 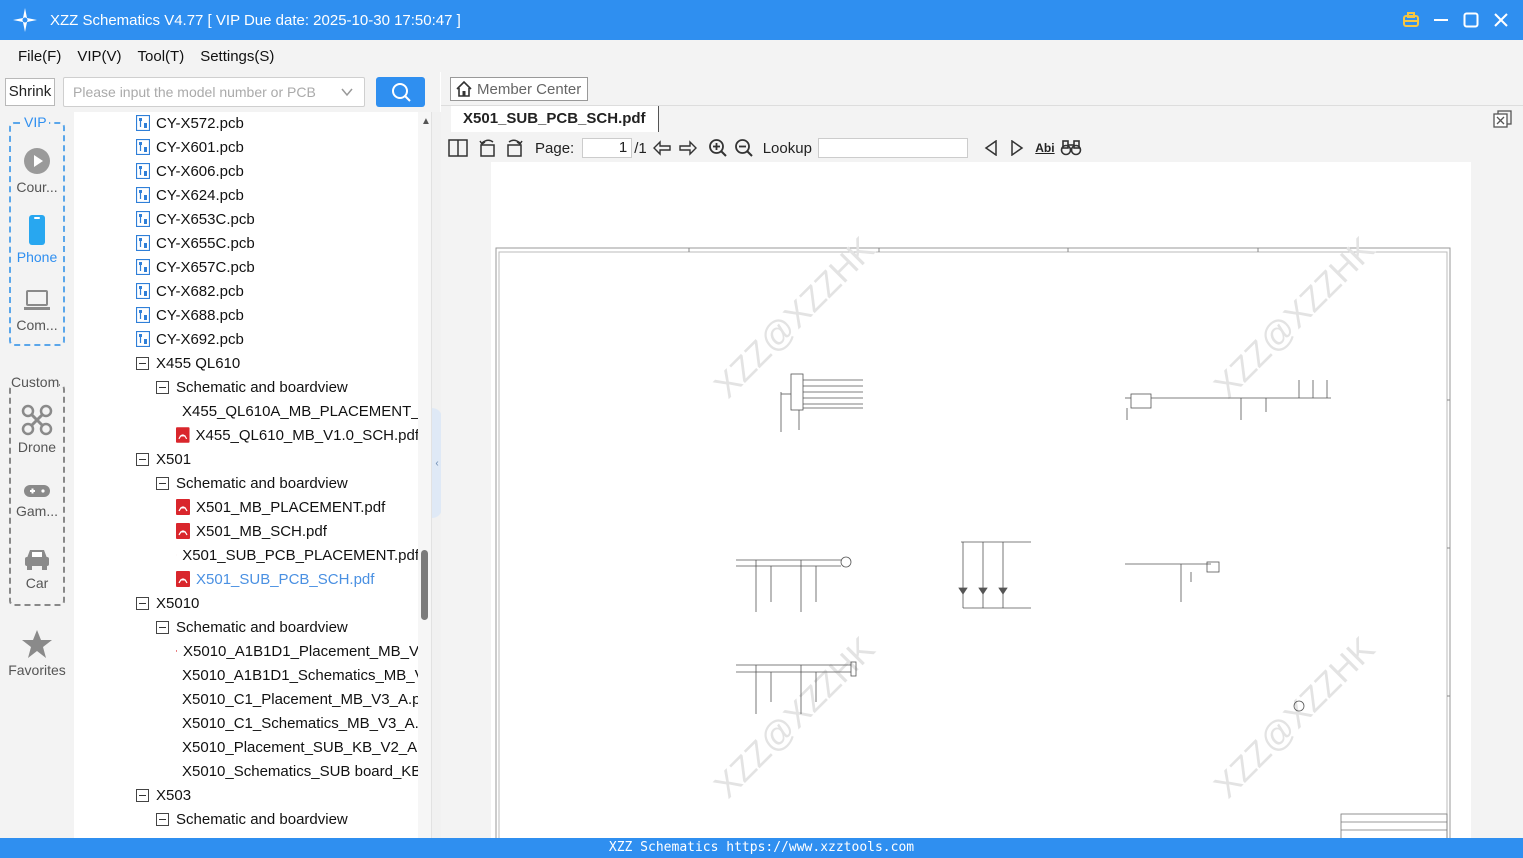 I want to click on search-icon, so click(x=401, y=92).